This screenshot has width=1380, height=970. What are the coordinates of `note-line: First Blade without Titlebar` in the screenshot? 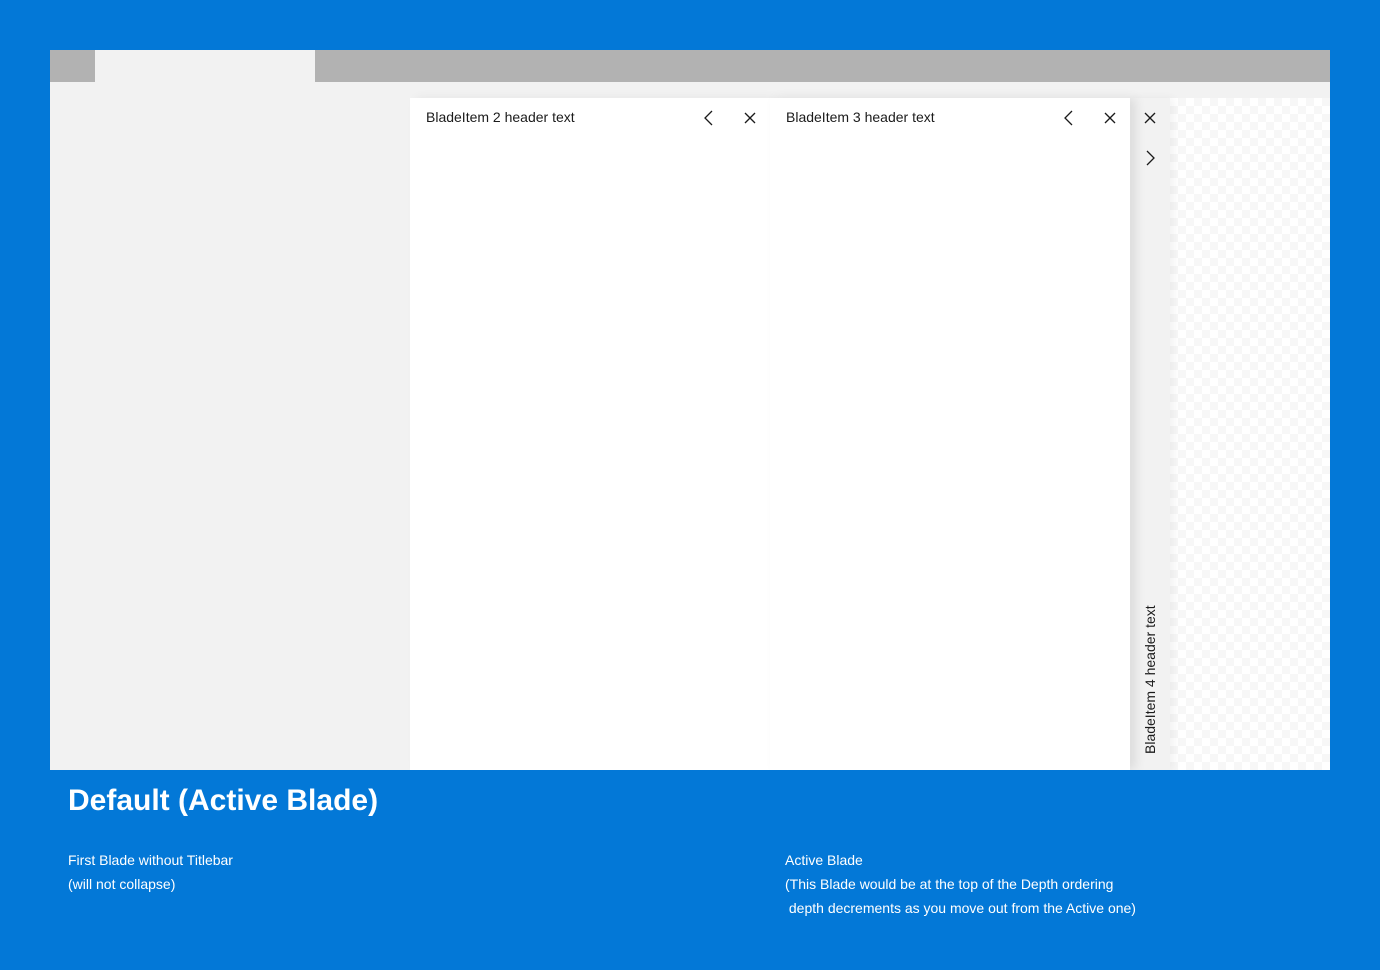 It's located at (150, 860).